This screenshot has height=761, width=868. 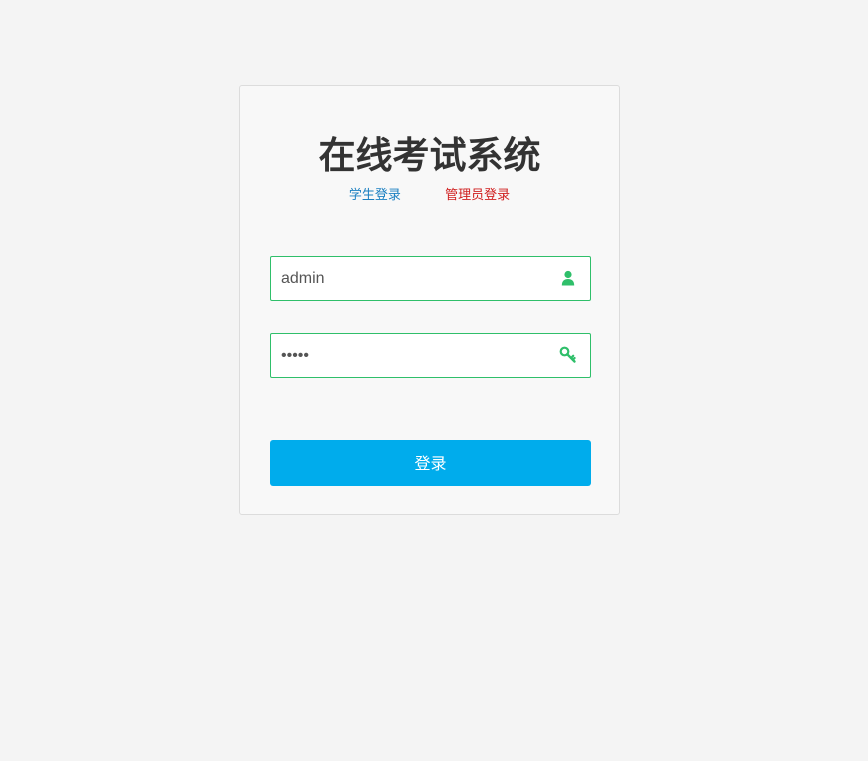 I want to click on password-field, so click(x=430, y=355).